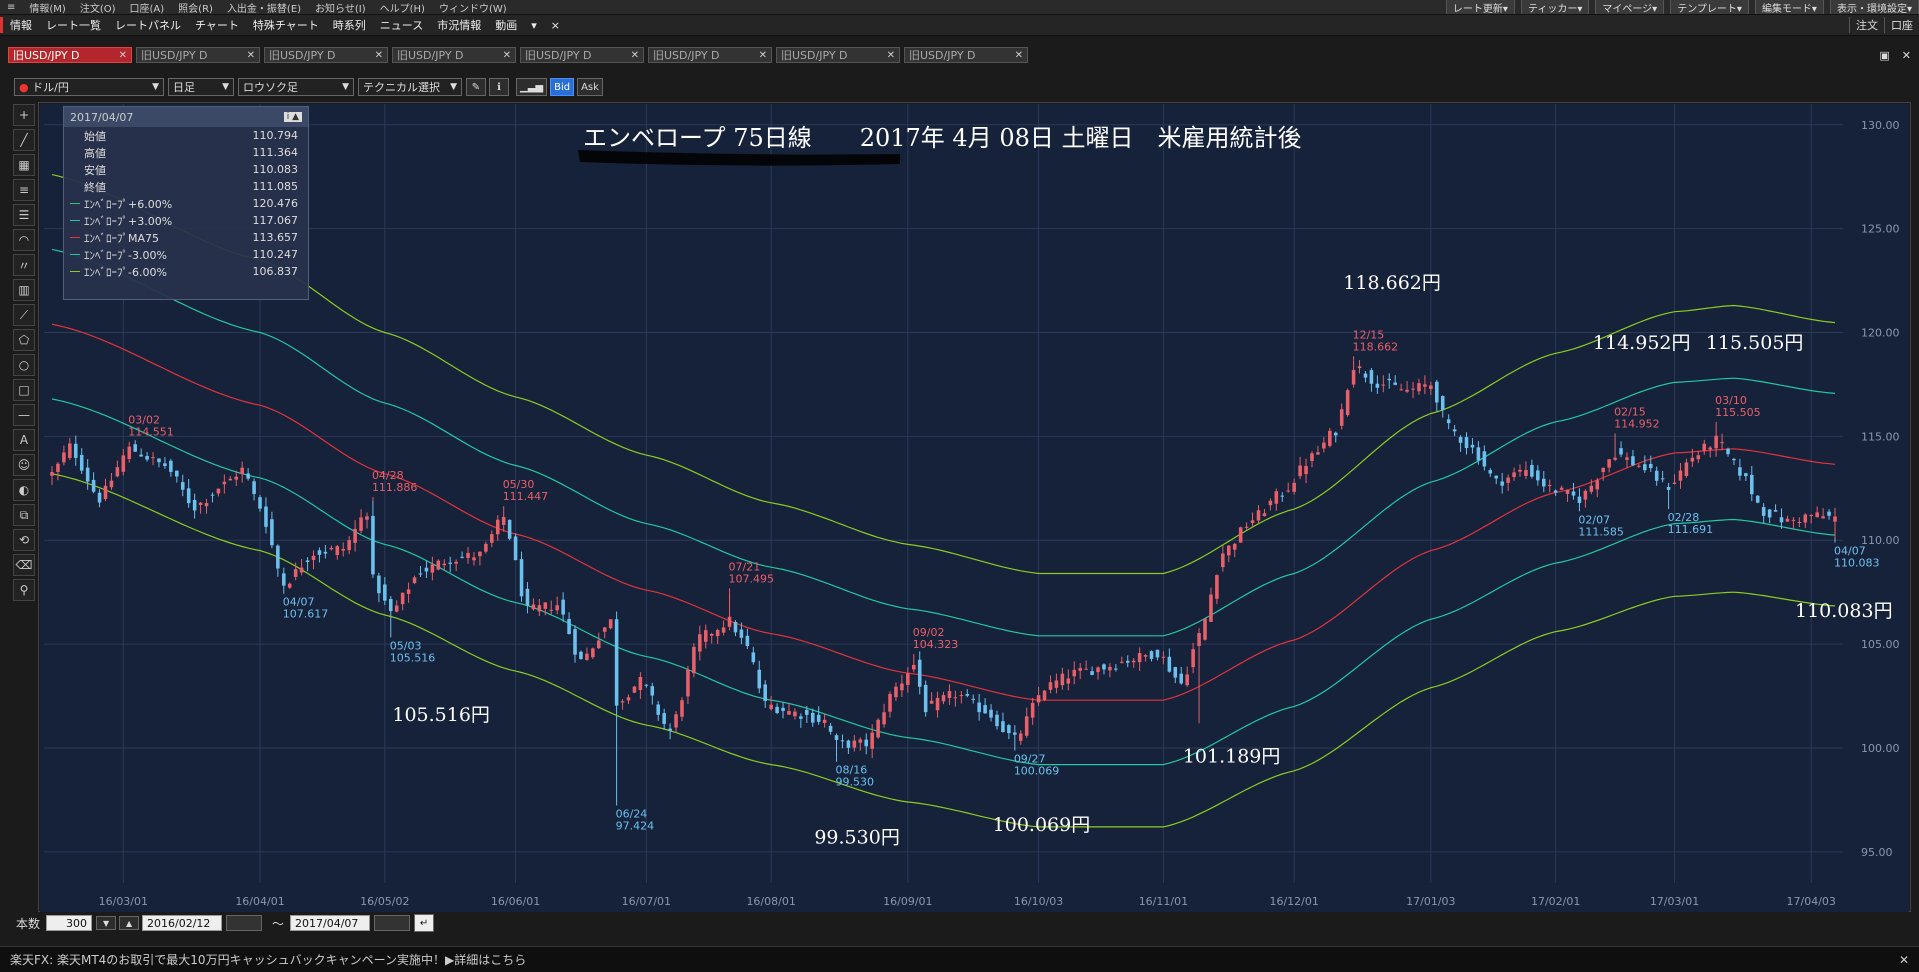 Image resolution: width=1919 pixels, height=972 pixels. Describe the element at coordinates (24, 365) in the screenshot. I see `tool-10-icon: ○` at that location.